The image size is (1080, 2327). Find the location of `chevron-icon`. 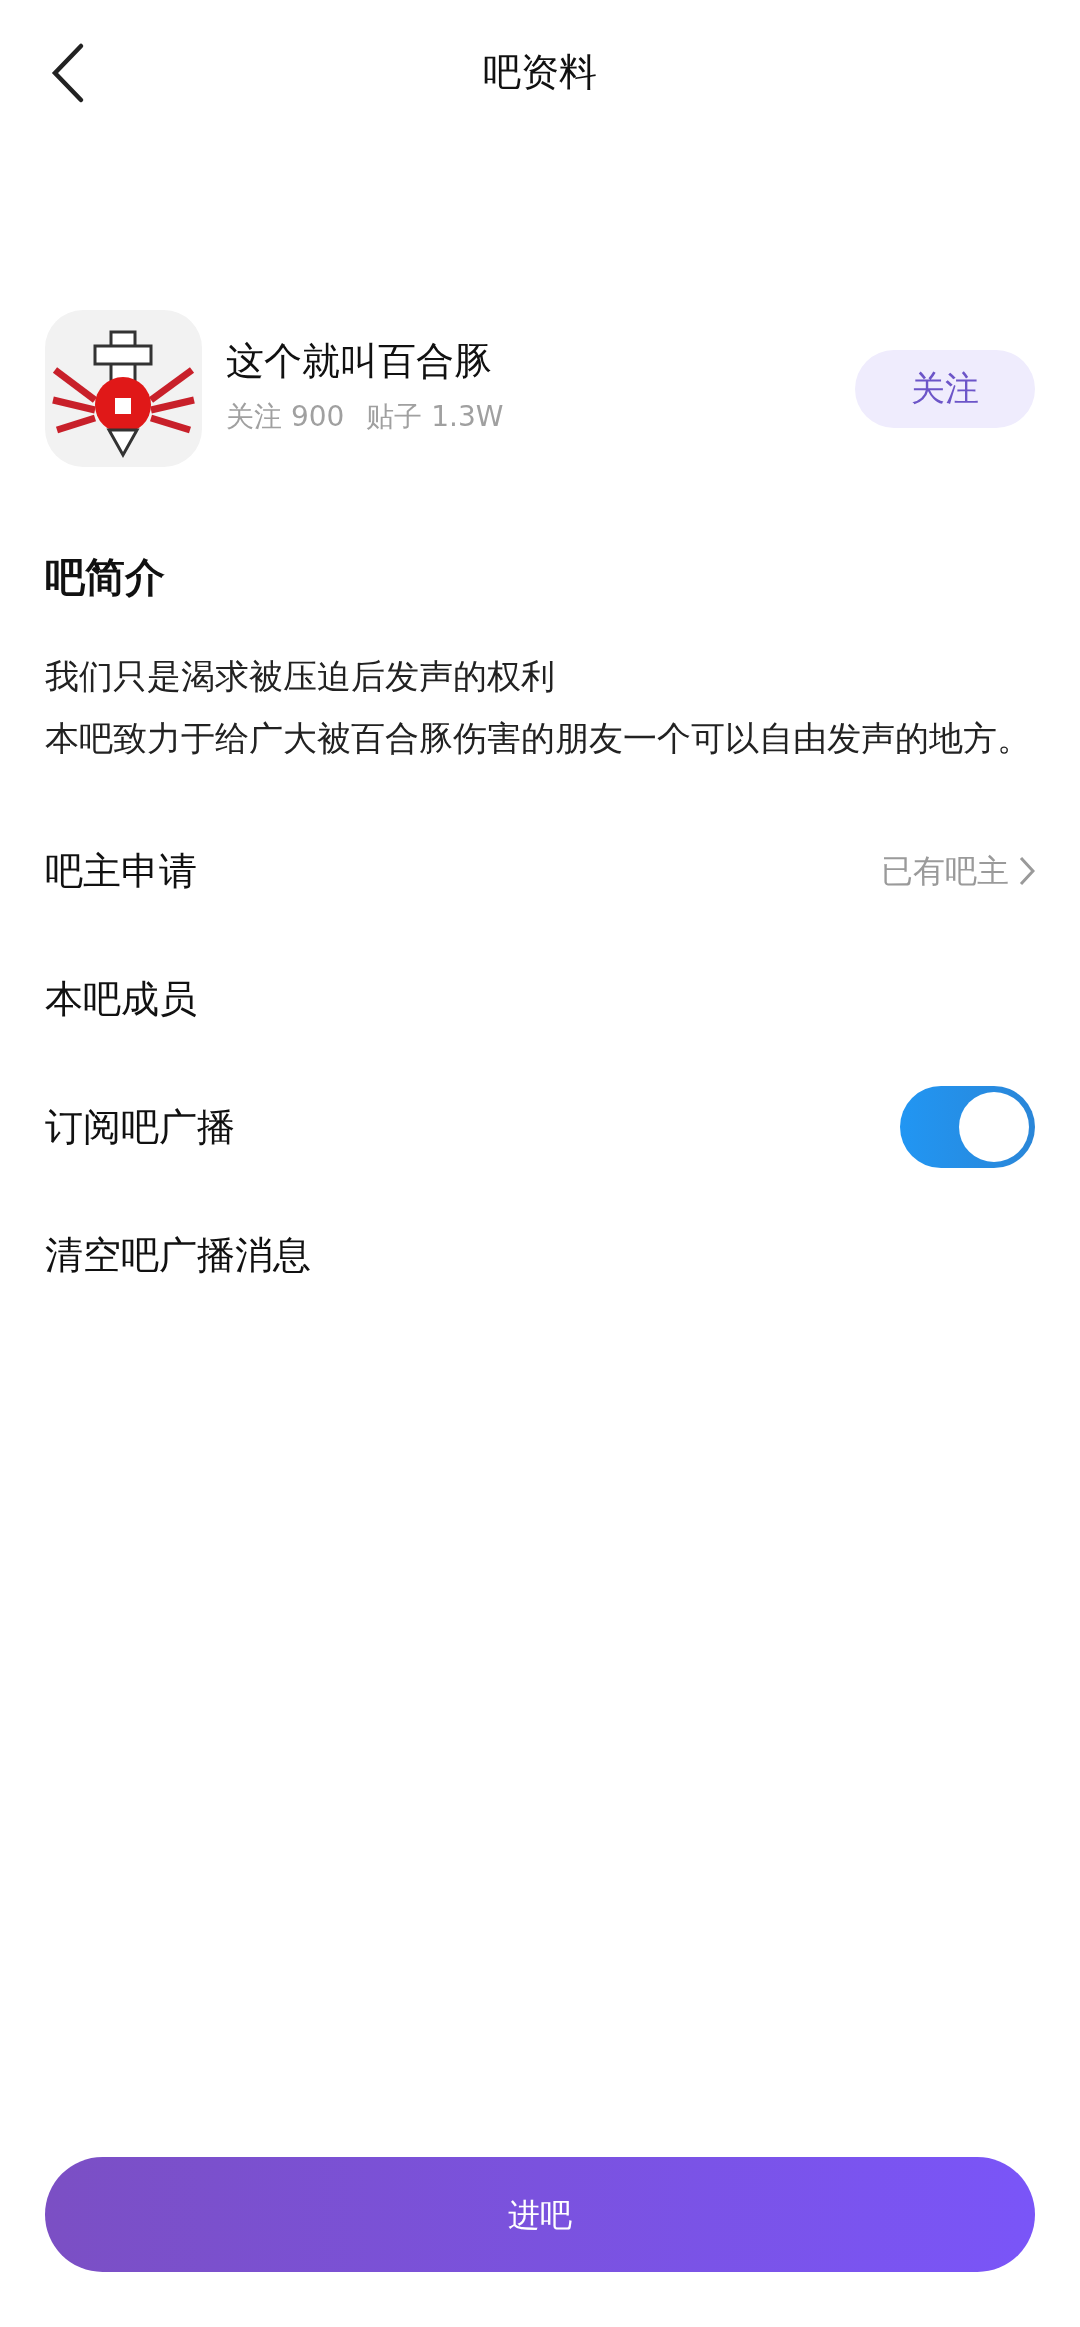

chevron-icon is located at coordinates (1027, 871).